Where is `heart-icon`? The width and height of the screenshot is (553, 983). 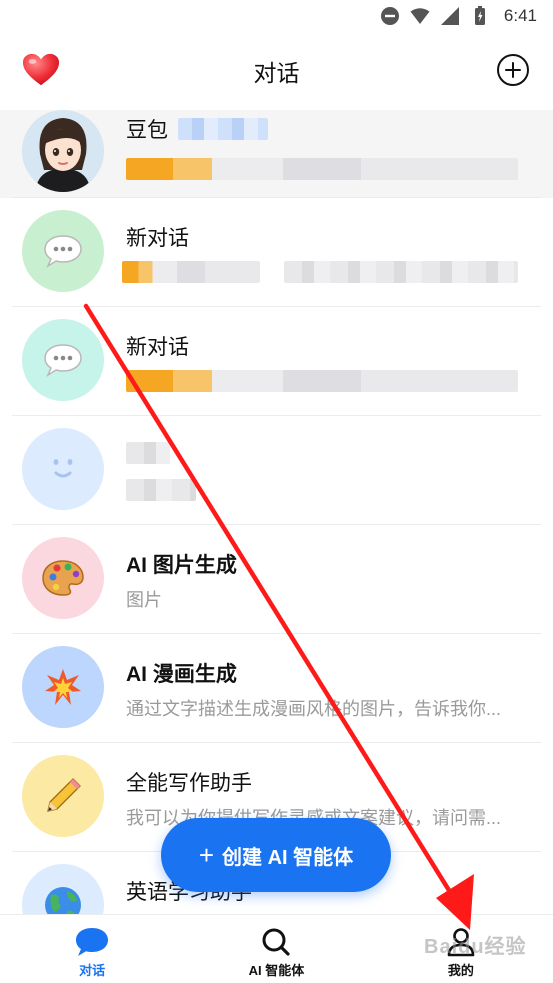
heart-icon is located at coordinates (41, 70).